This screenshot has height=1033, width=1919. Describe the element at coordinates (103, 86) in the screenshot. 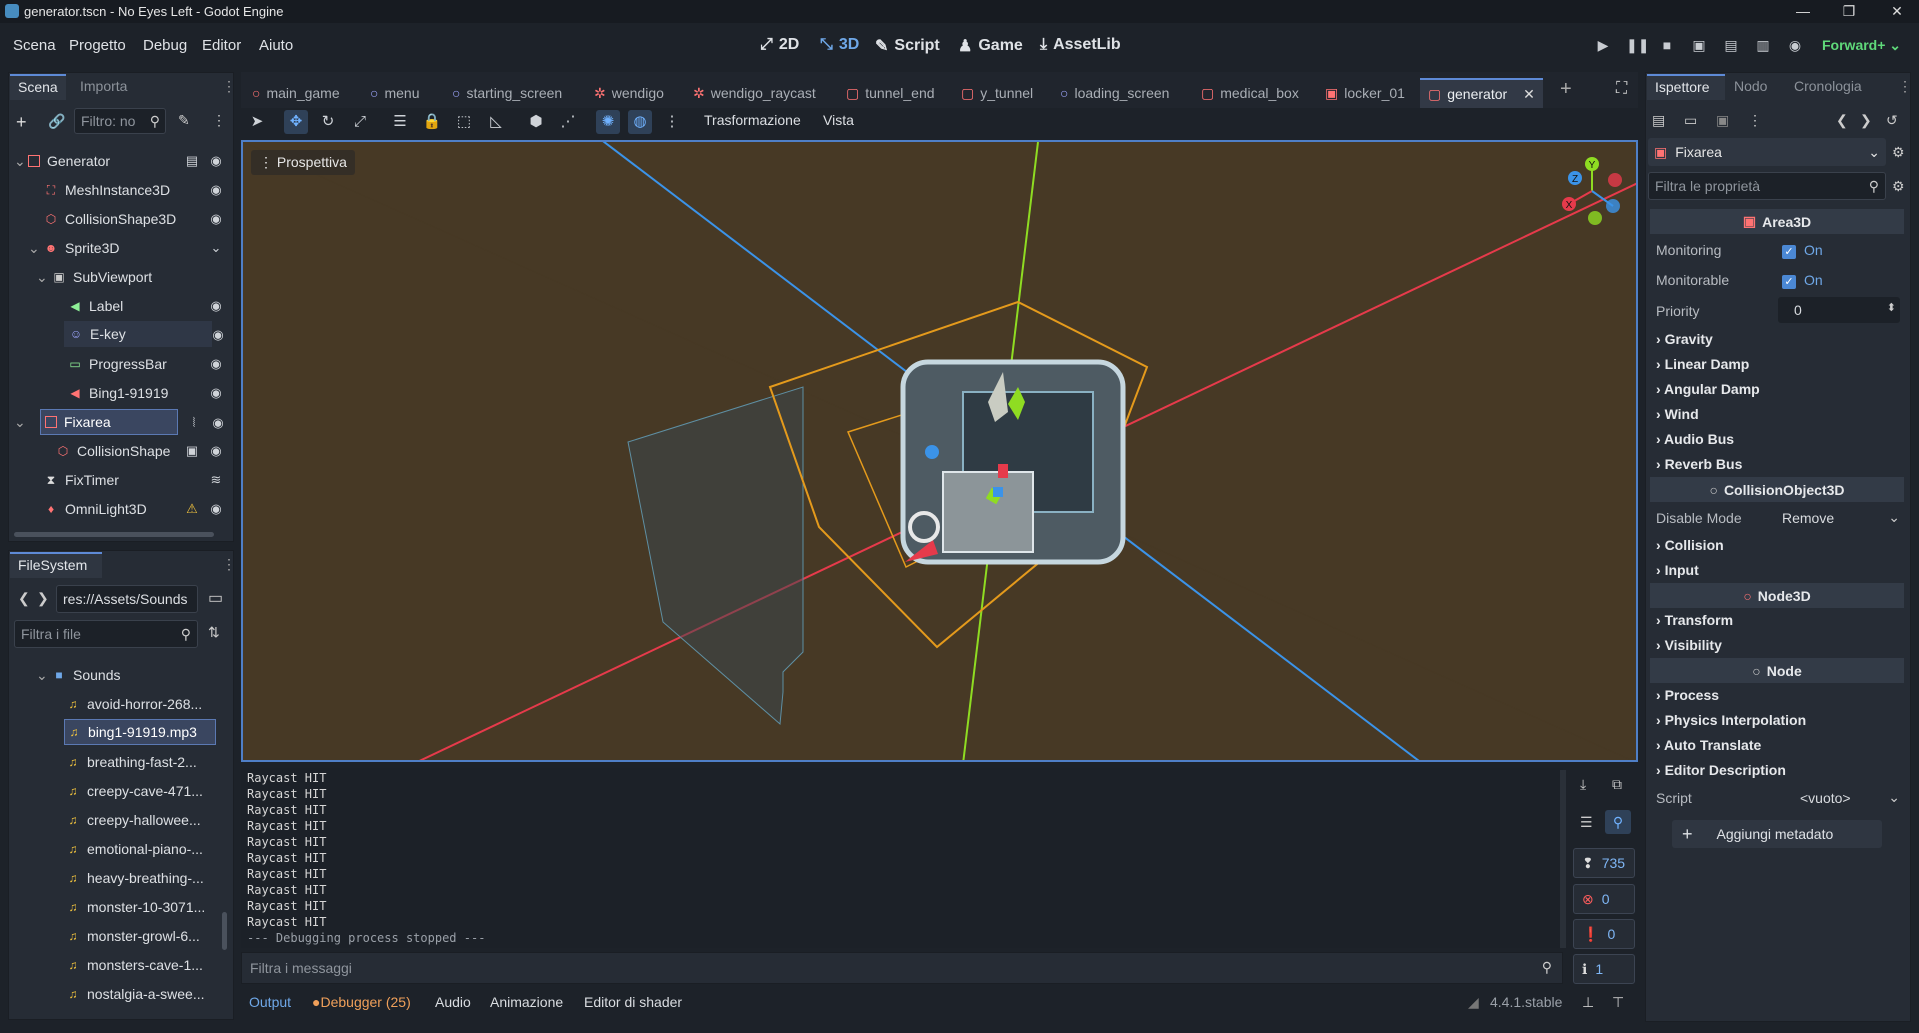

I see `tab-import: Importa` at that location.